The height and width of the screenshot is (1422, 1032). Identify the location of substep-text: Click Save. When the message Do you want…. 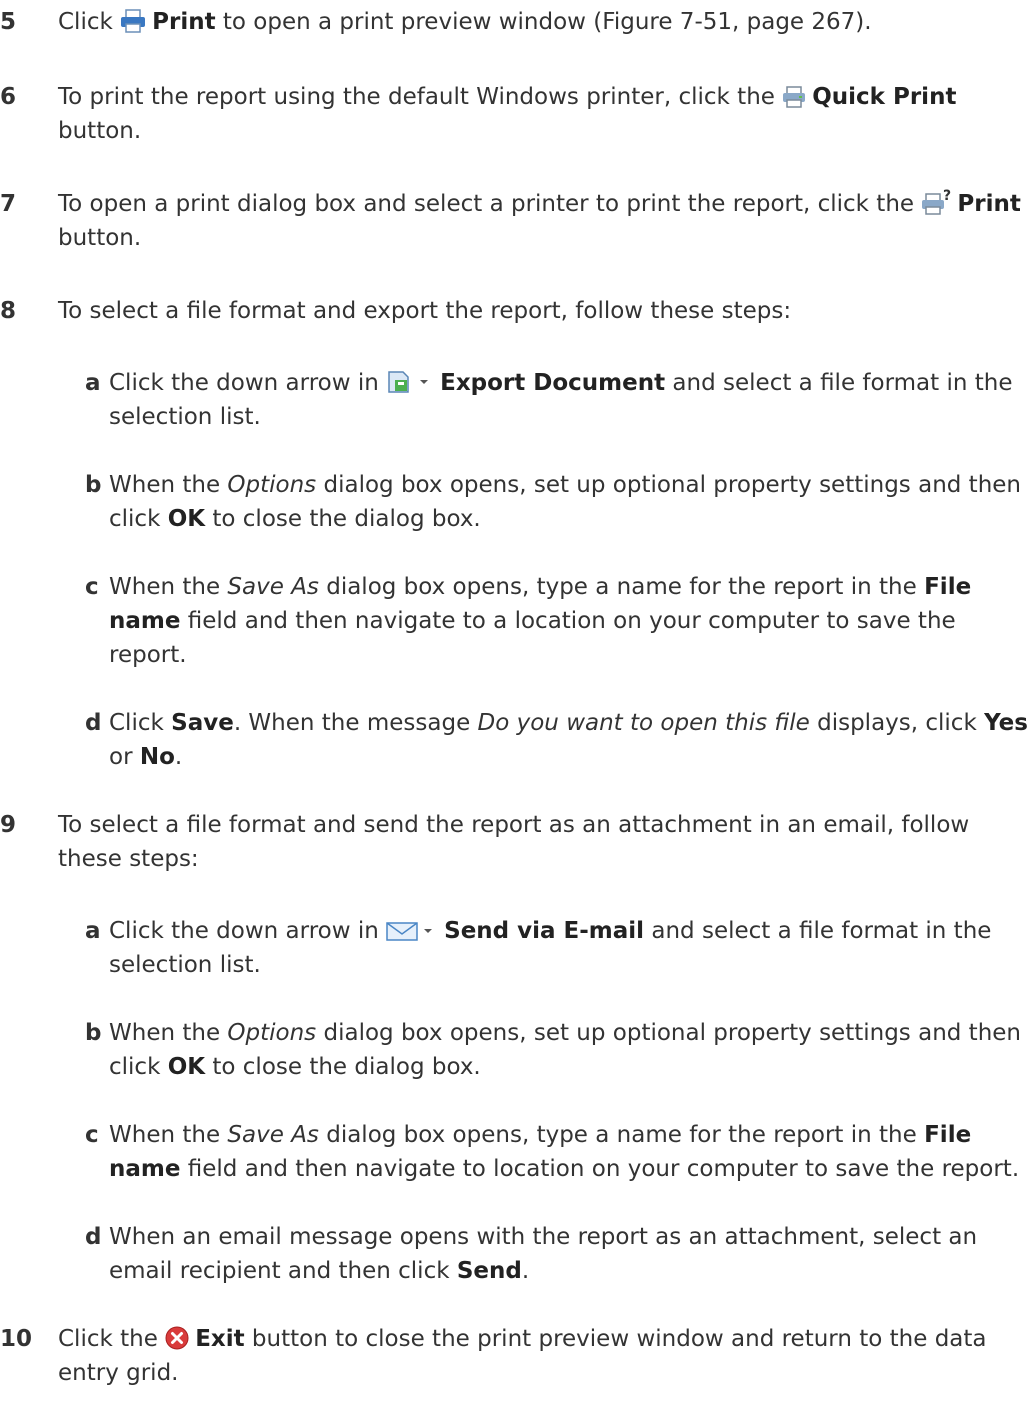
(570, 740).